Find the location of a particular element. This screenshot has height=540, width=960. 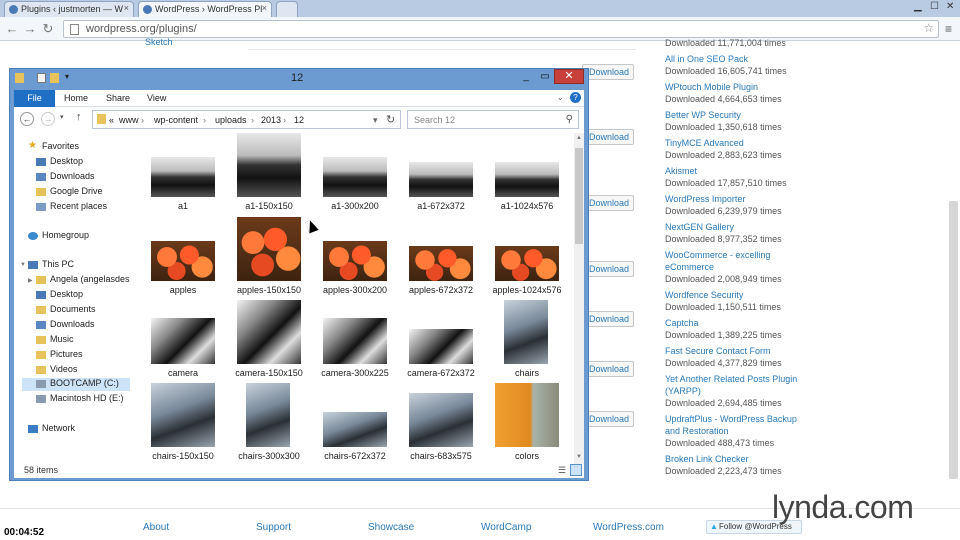

file-item: apples-1024x576 is located at coordinates (527, 258).